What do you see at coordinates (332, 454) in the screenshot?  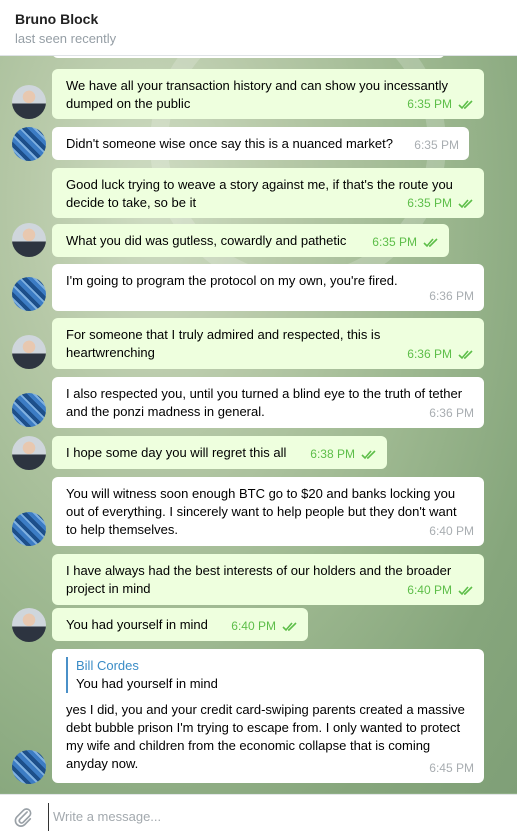 I see `message-time: 6:38 PM` at bounding box center [332, 454].